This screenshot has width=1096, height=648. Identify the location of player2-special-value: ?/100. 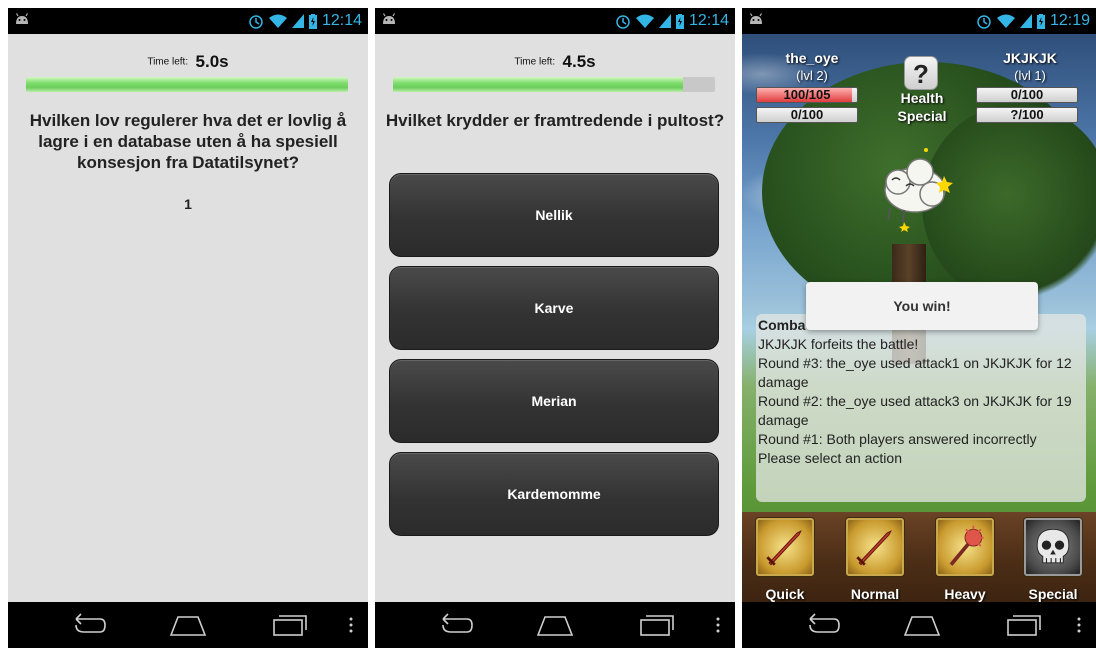
(1027, 114).